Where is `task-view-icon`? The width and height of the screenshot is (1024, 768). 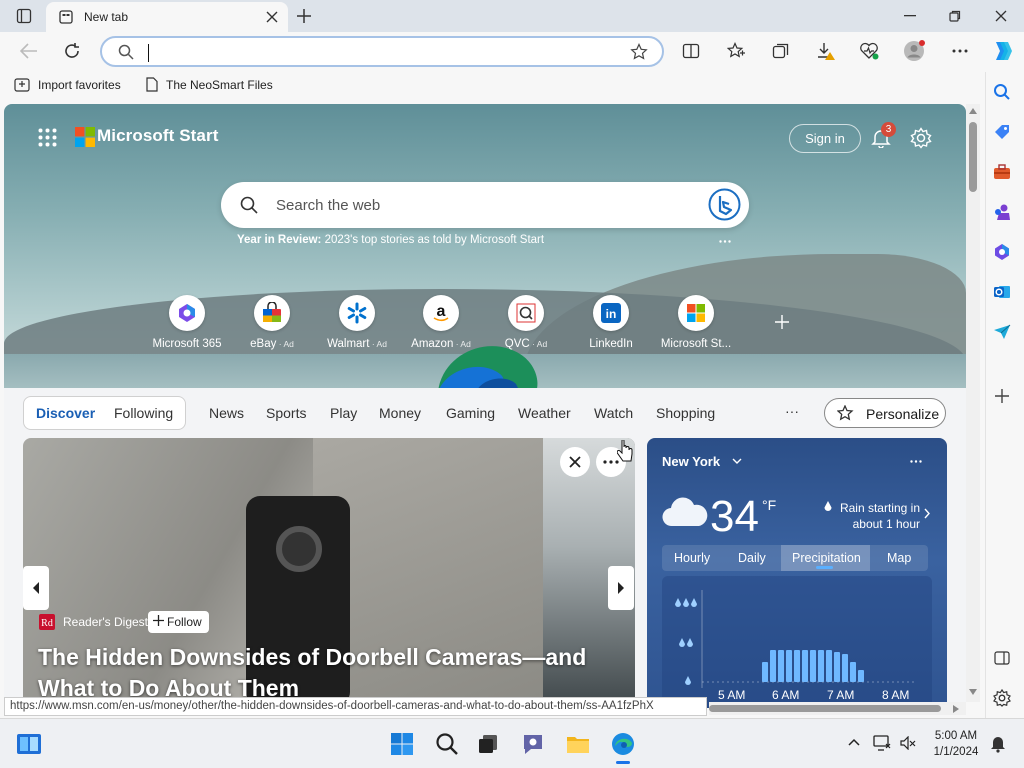 task-view-icon is located at coordinates (488, 744).